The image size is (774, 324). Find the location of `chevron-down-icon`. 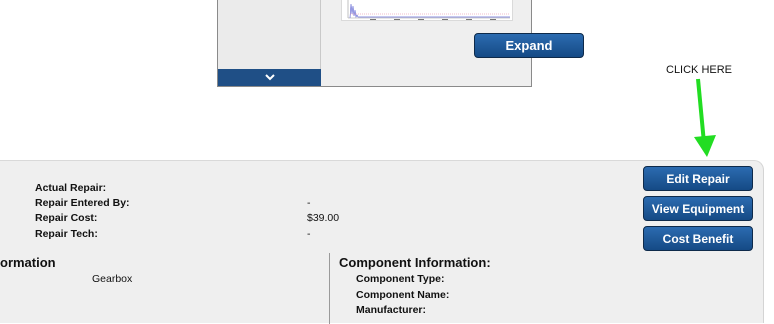

chevron-down-icon is located at coordinates (269, 77).